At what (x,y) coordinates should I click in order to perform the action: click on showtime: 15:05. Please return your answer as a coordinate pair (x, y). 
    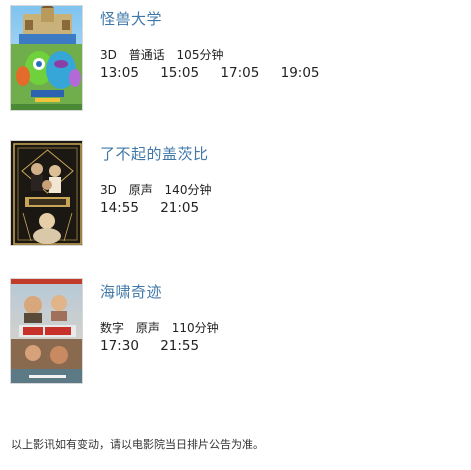
    Looking at the image, I should click on (179, 73).